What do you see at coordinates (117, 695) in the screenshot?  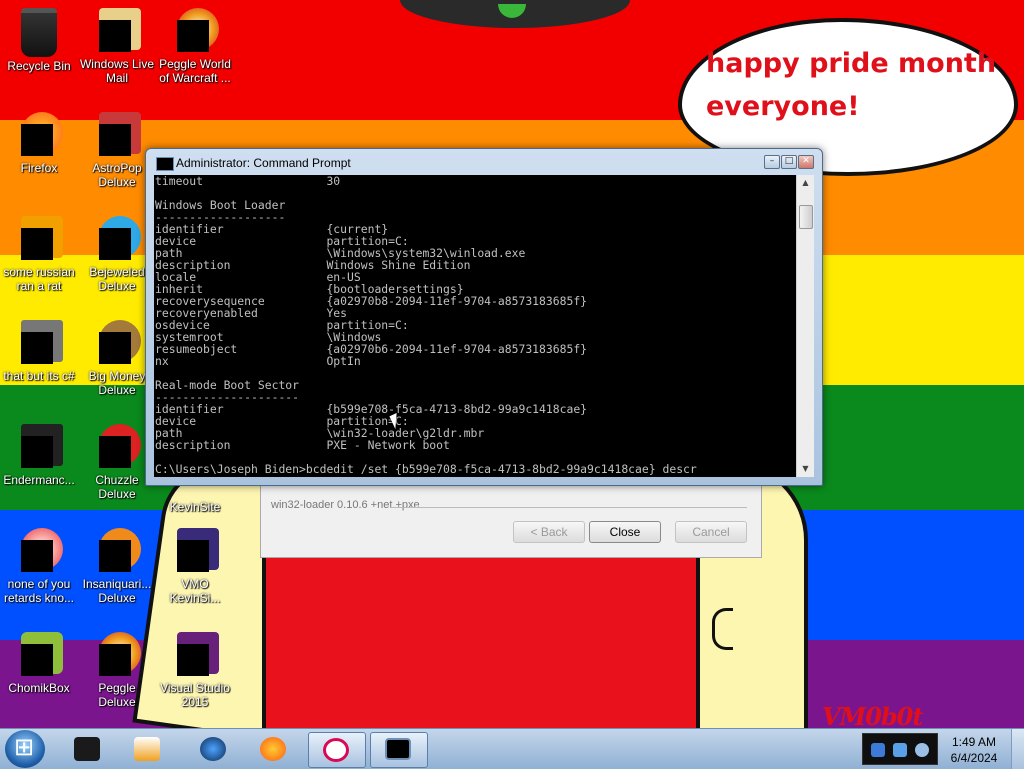 I see `desktop-icon-label: Peggle Deluxe` at bounding box center [117, 695].